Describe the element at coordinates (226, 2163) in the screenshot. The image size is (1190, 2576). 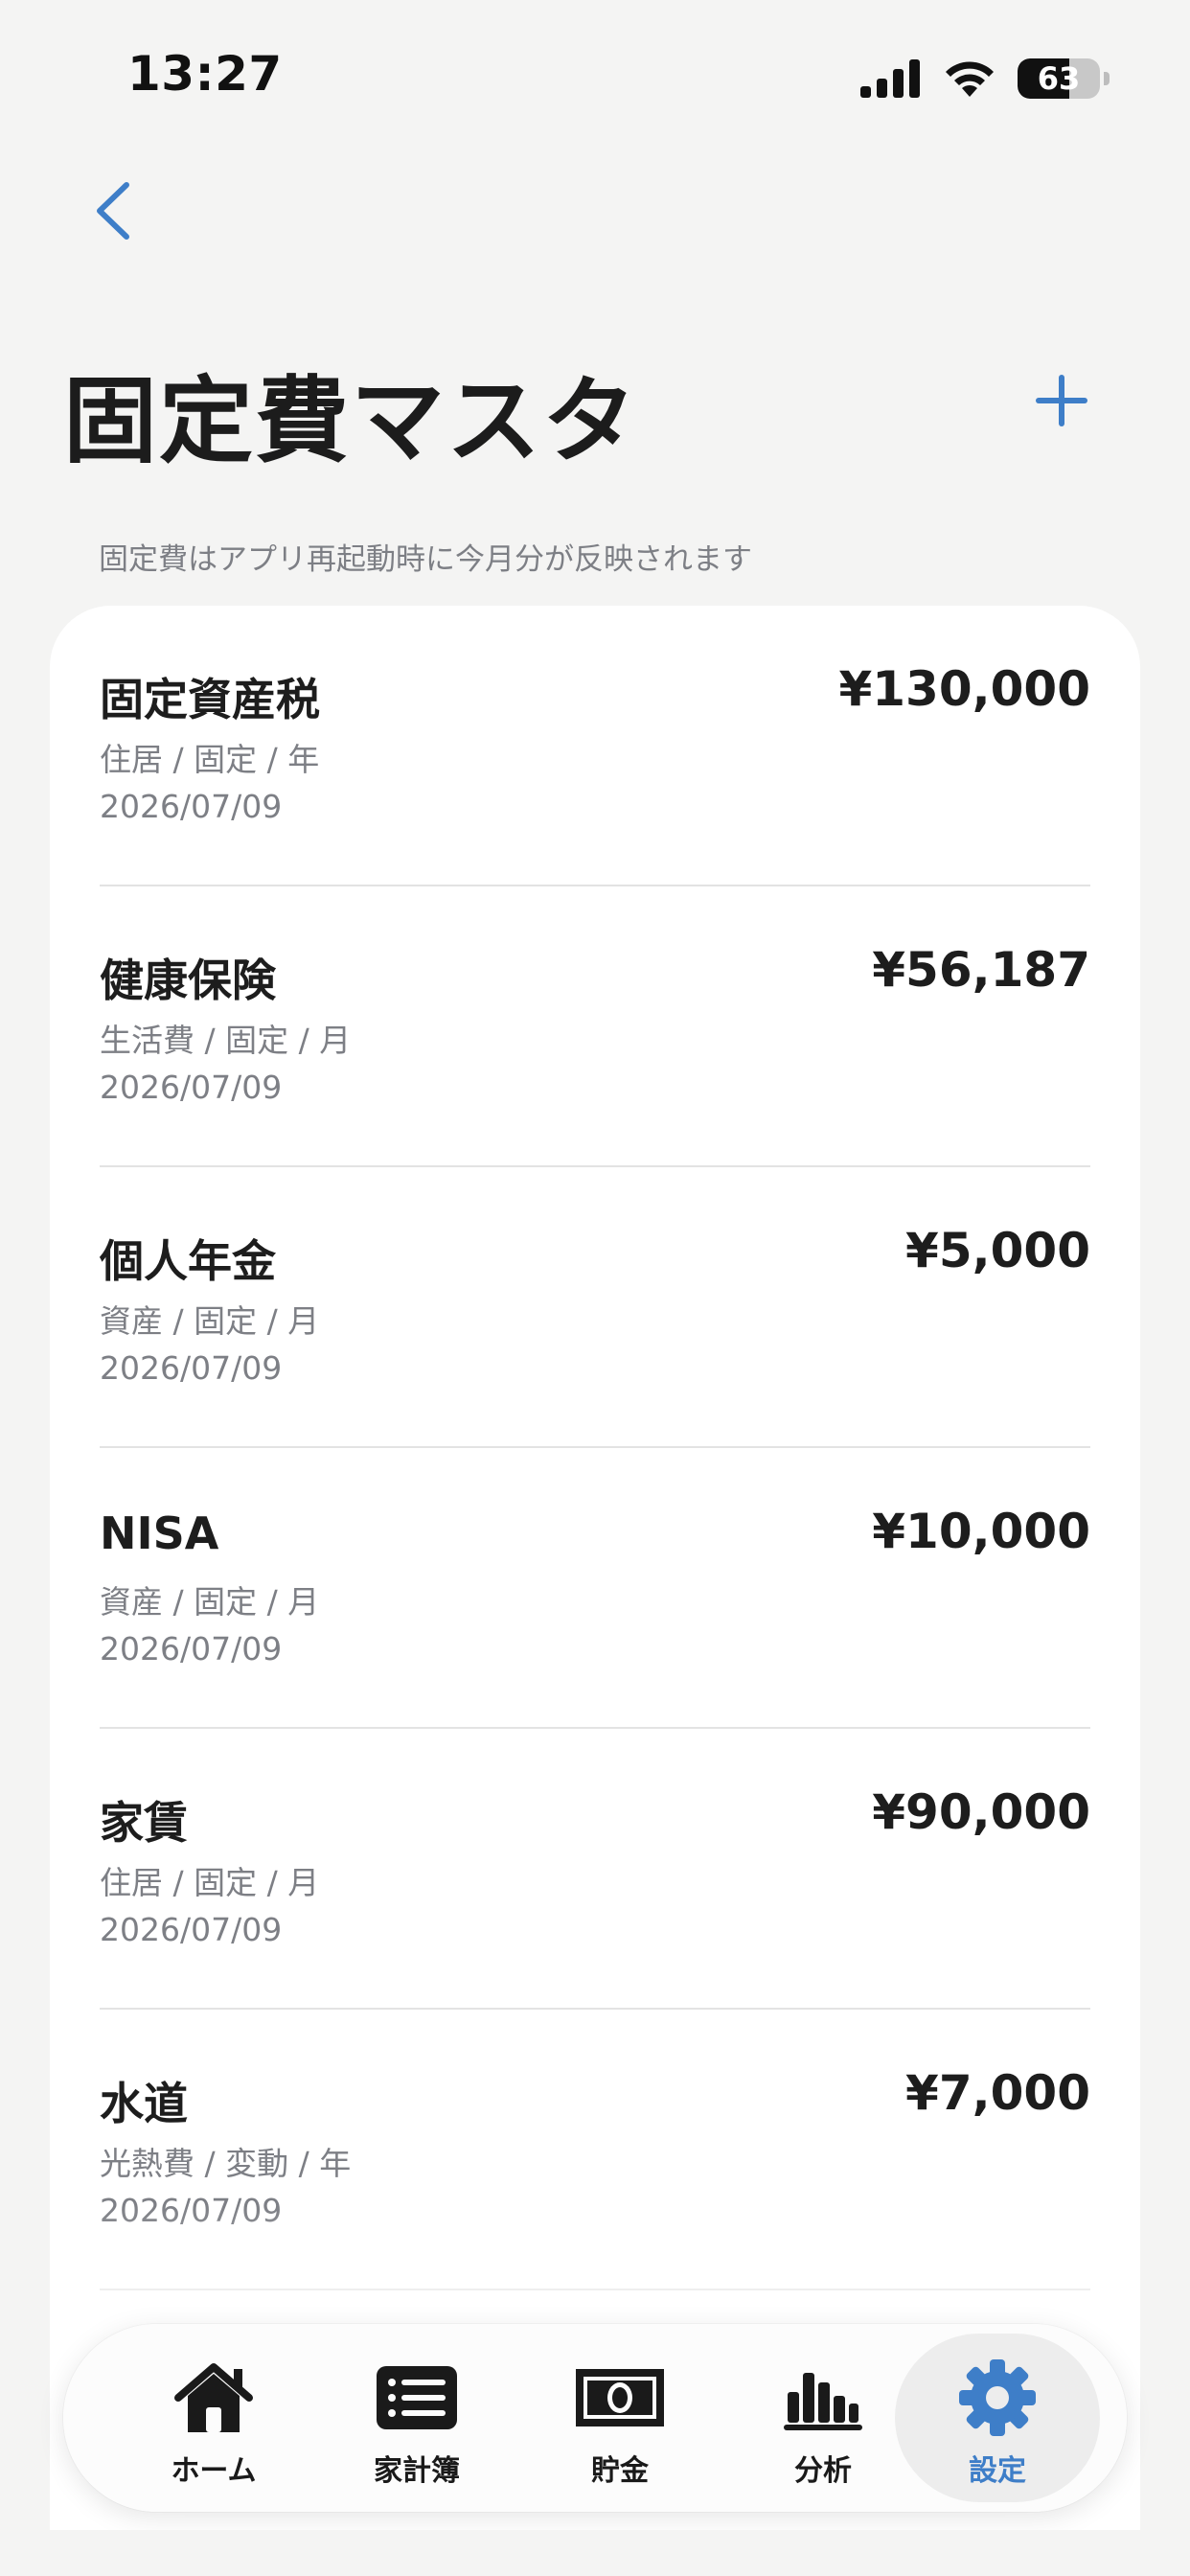
I see `item-meta: 光熱費 / 変動 / 年` at that location.